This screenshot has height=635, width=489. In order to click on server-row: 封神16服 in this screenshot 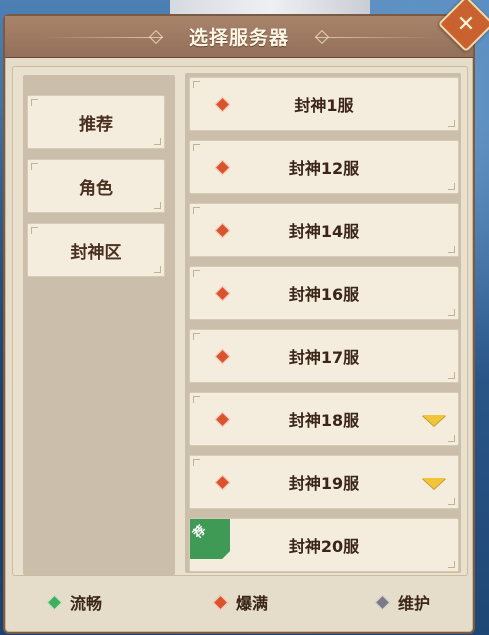, I will do `click(324, 293)`.